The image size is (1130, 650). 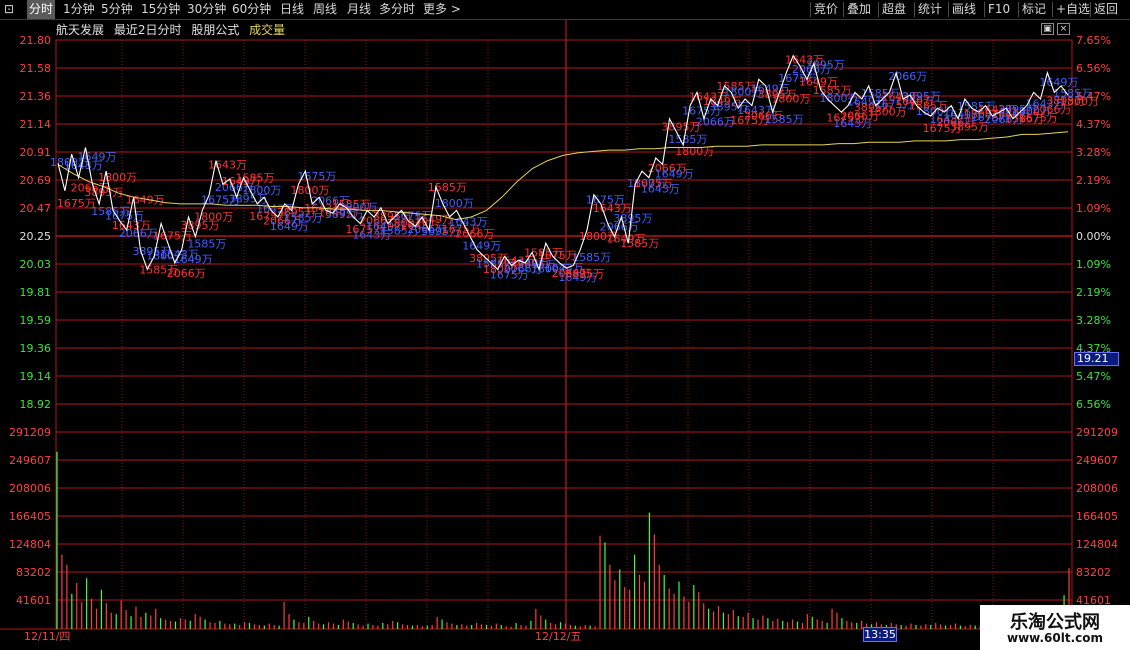 What do you see at coordinates (1097, 460) in the screenshot?
I see `volume-tick-label-right: 249607` at bounding box center [1097, 460].